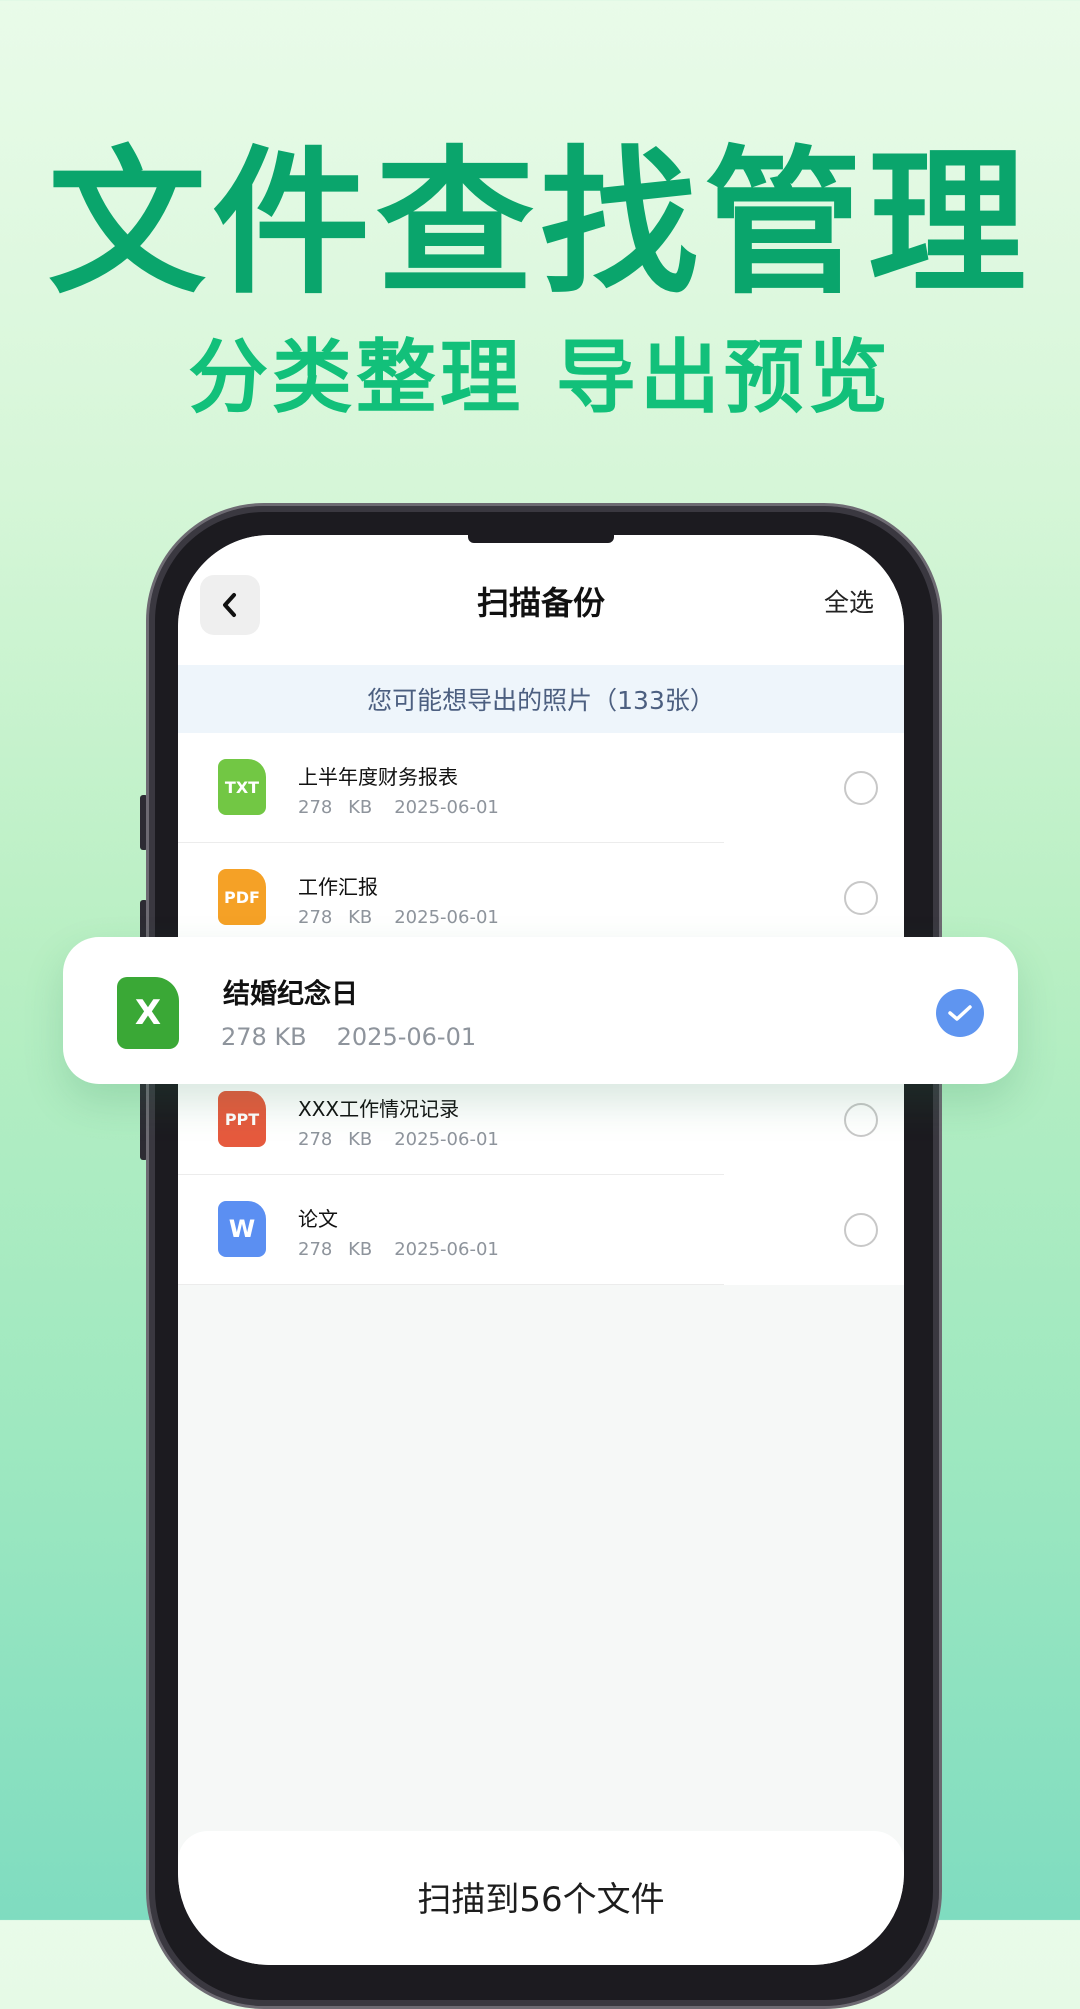 This screenshot has width=1080, height=2009. What do you see at coordinates (242, 1229) in the screenshot?
I see `word-file-icon: W` at bounding box center [242, 1229].